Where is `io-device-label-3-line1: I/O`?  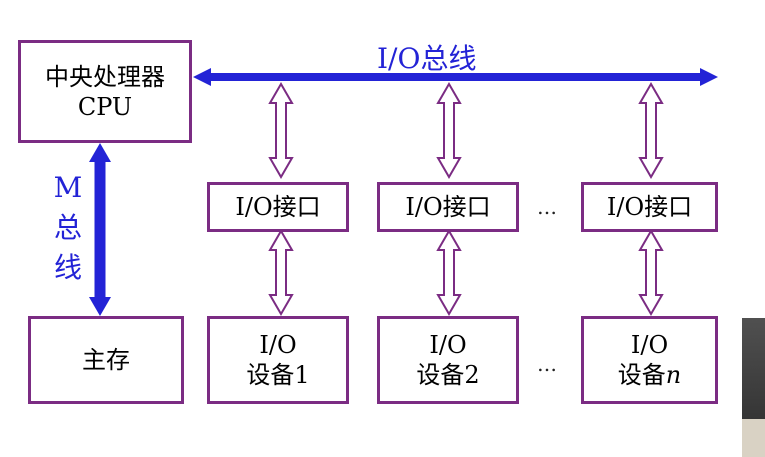
io-device-label-3-line1: I/O is located at coordinates (649, 345).